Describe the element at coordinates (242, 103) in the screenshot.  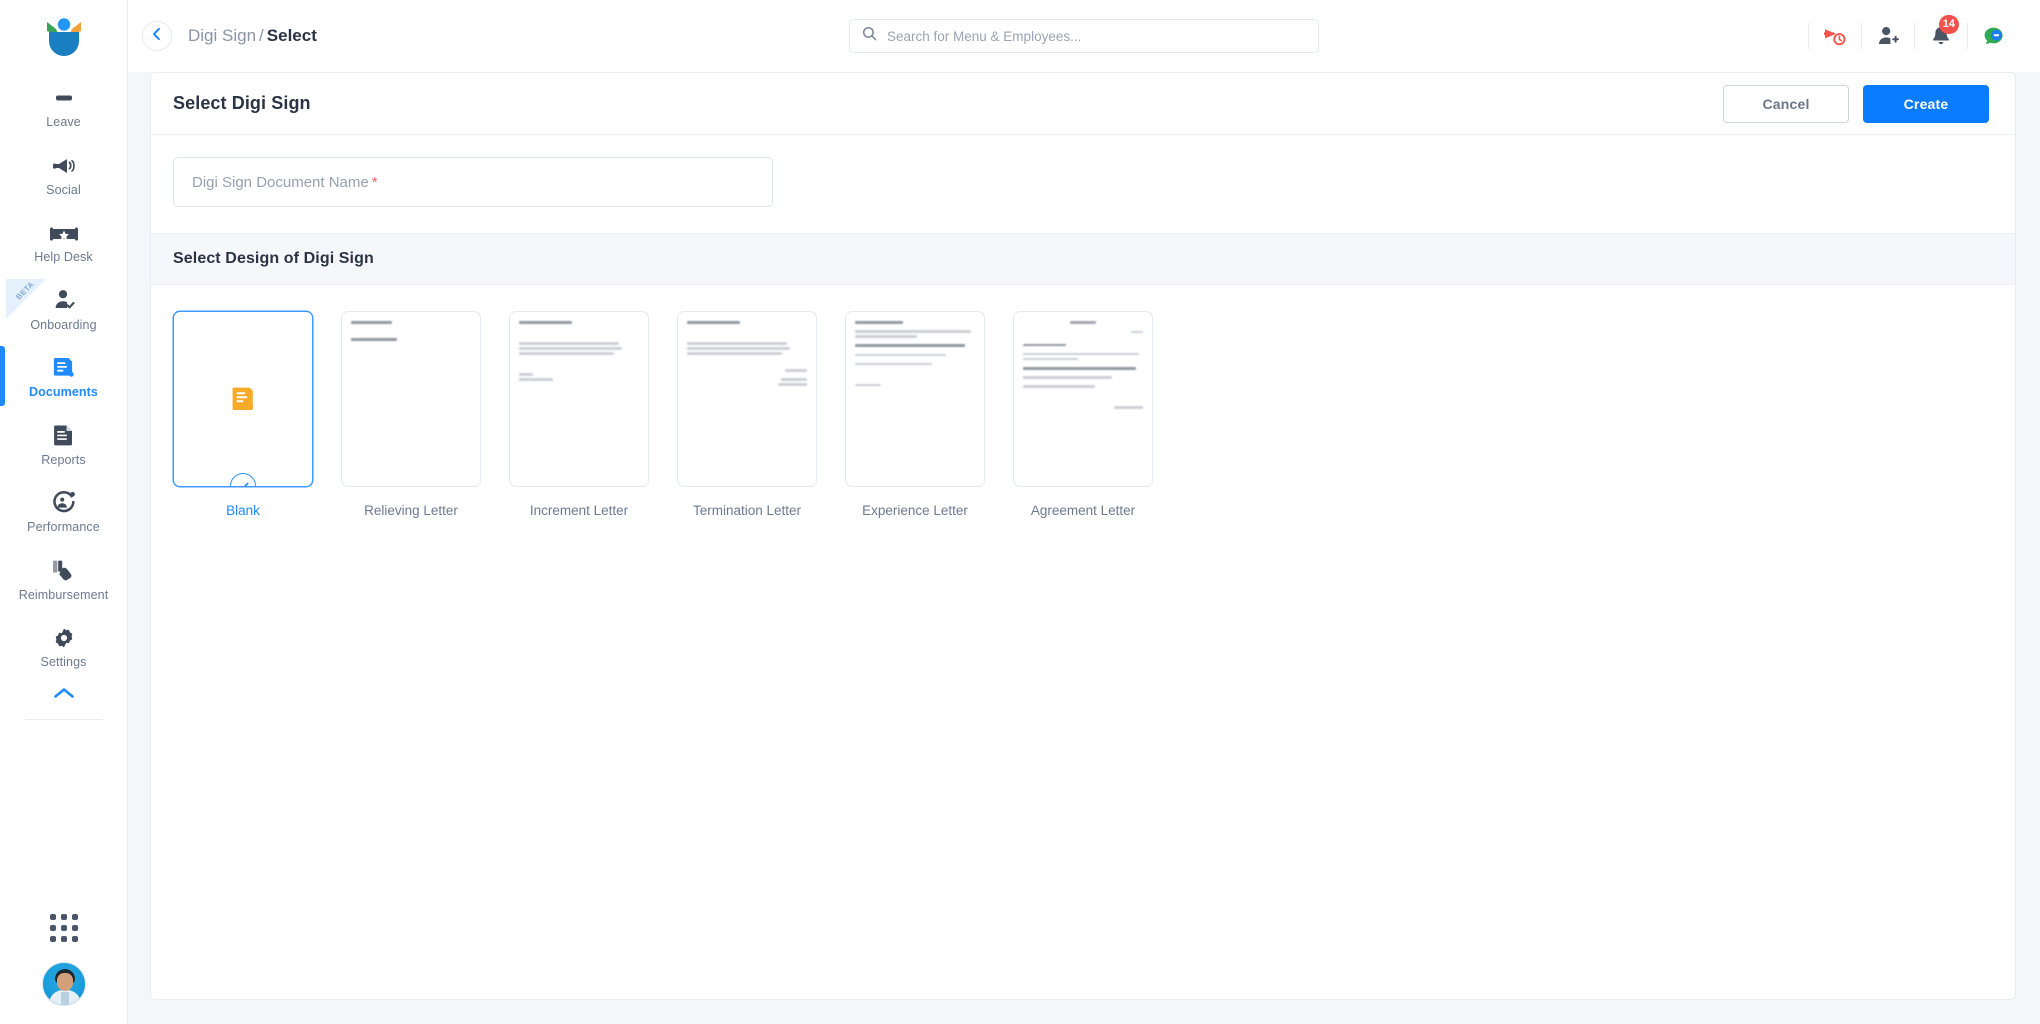
I see `page-title: Select Digi Sign` at that location.